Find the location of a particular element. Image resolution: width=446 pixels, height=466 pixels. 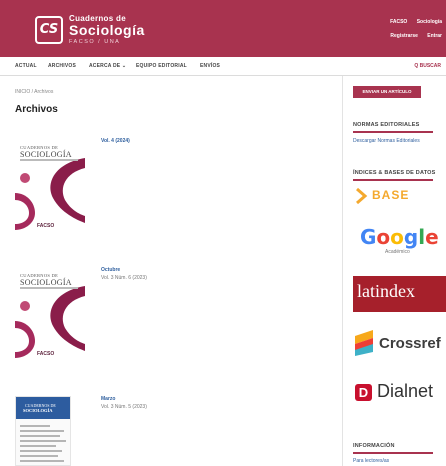

google-scholar-logo: Google Académico is located at coordinates (400, 242).